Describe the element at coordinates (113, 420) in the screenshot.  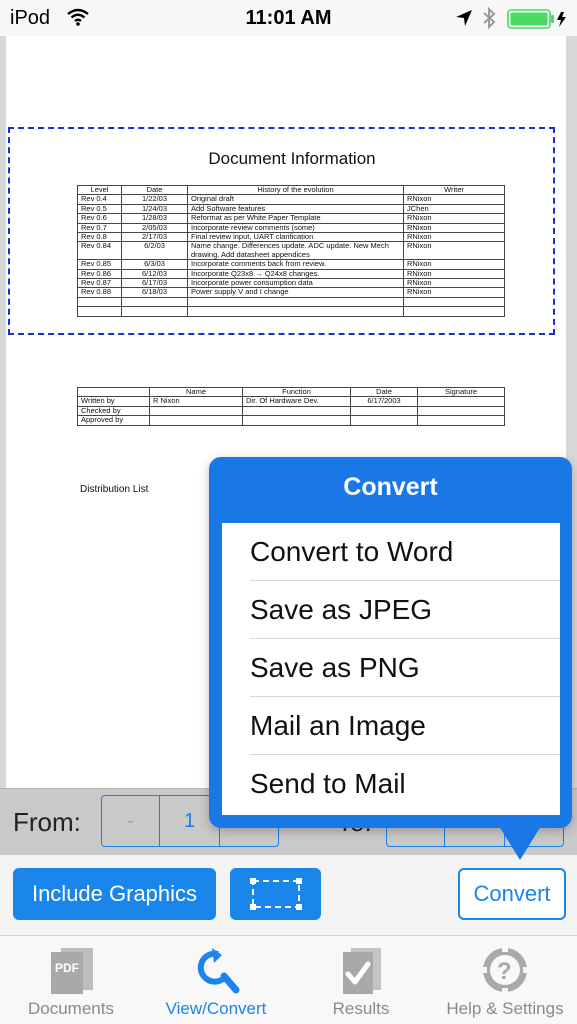
I see `table-cell: Approved by` at that location.